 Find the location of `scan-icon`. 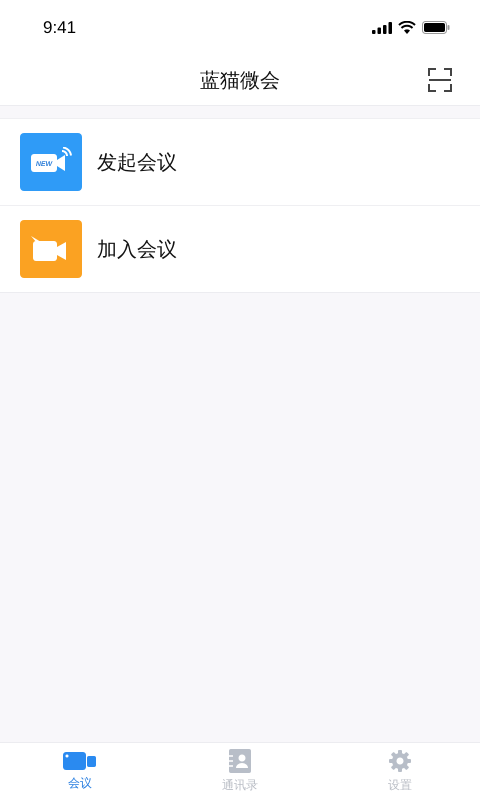

scan-icon is located at coordinates (440, 80).